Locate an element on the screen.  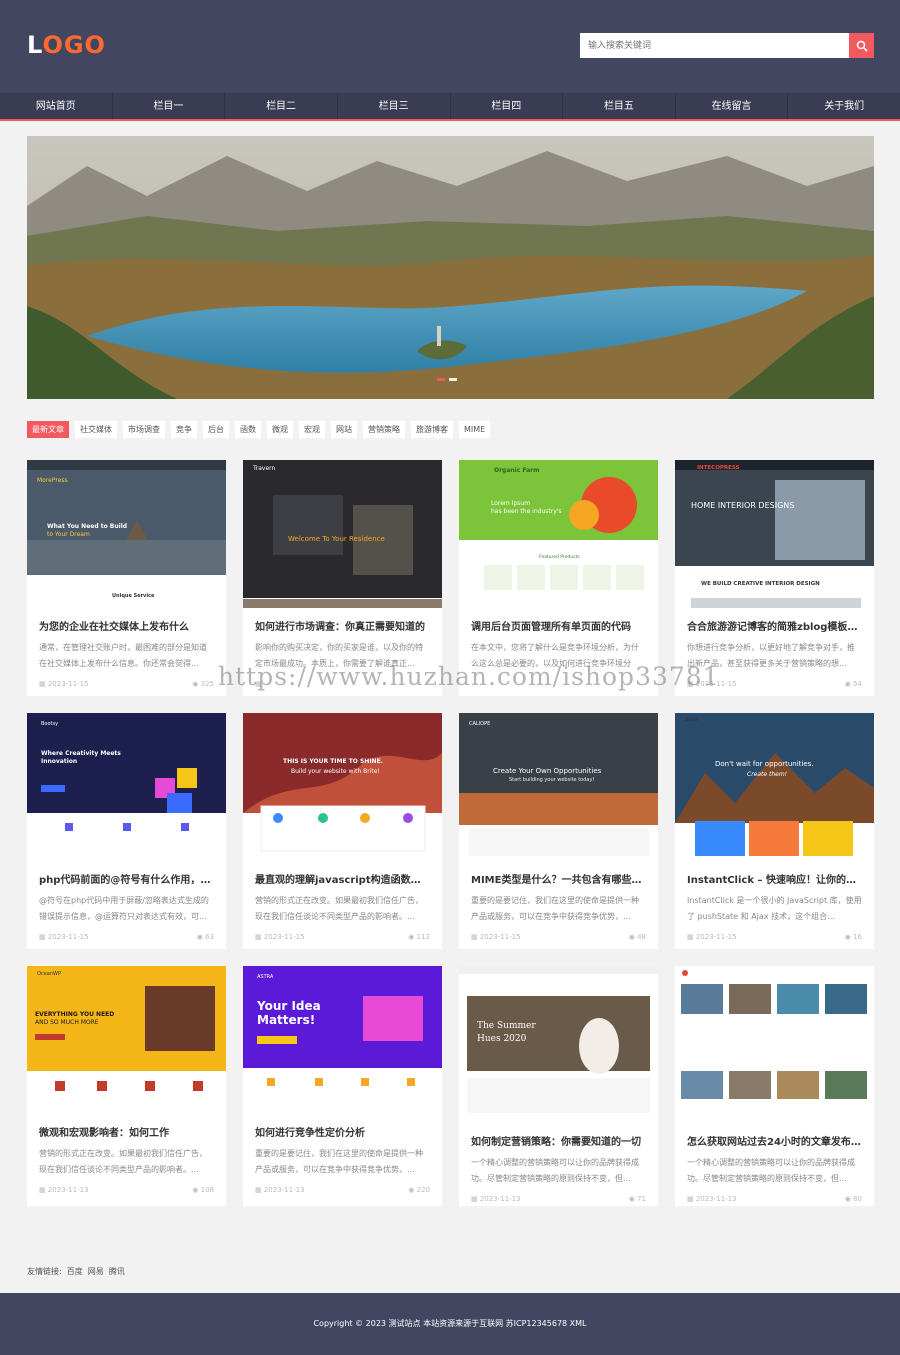
article-date: ▦ is located at coordinates (258, 684).